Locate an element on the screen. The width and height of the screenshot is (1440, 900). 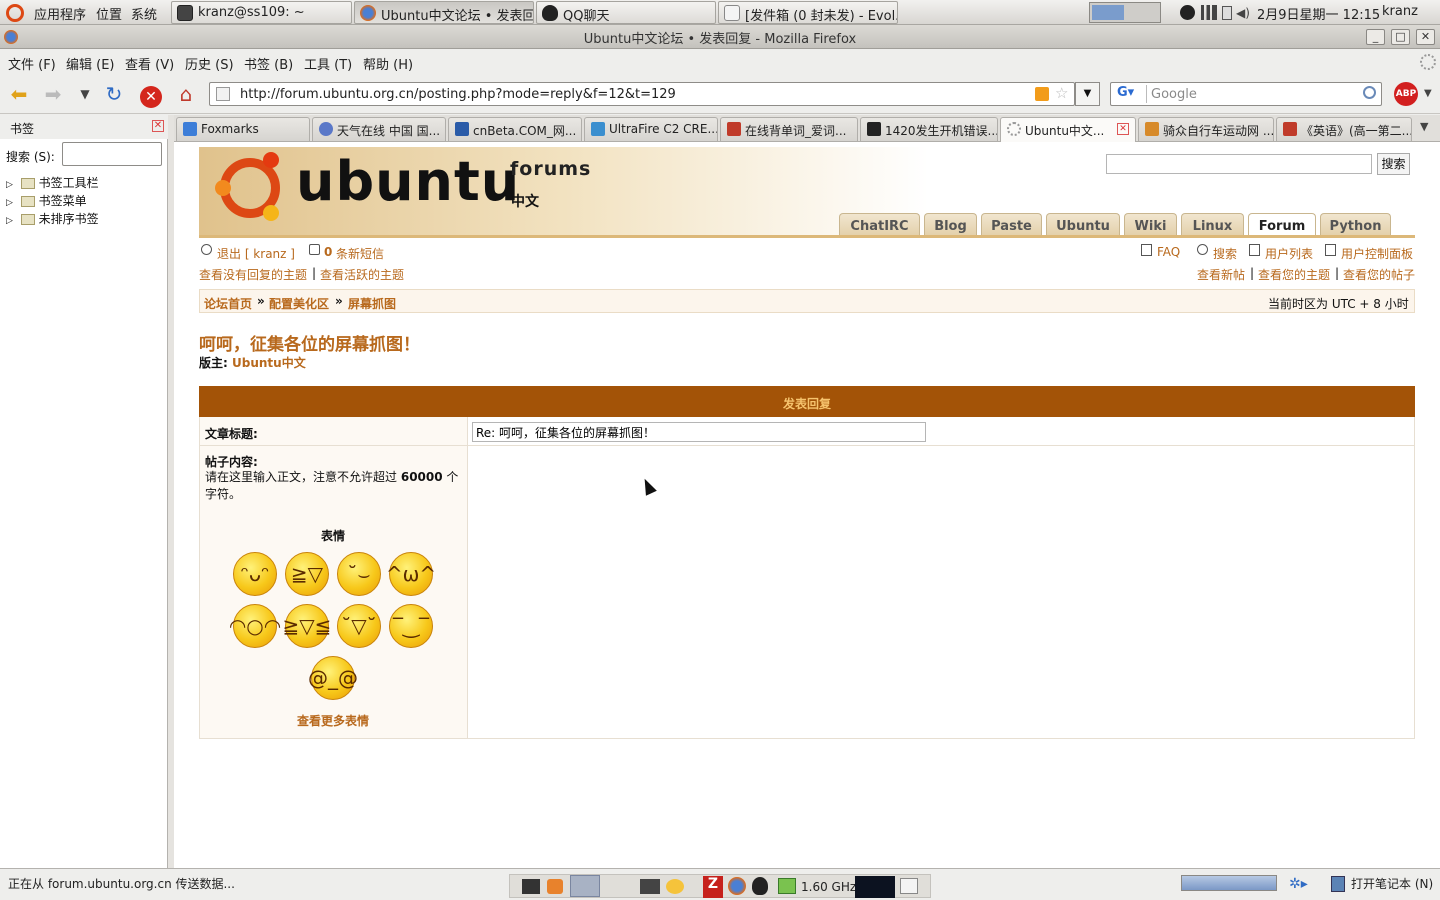
adblock-plus-button: ABP is located at coordinates (1406, 94).